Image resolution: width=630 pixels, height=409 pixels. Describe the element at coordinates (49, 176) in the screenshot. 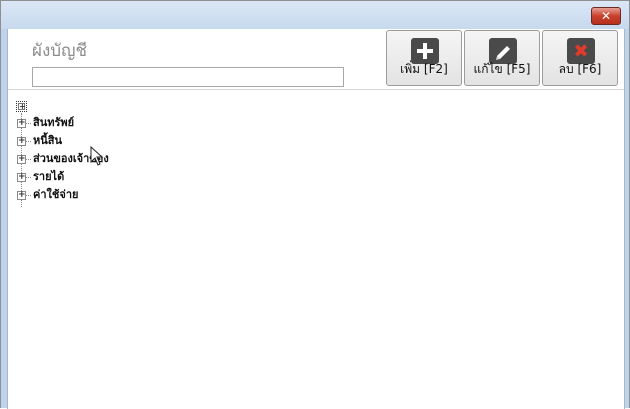

I see `tree-item-label: รายได้` at that location.